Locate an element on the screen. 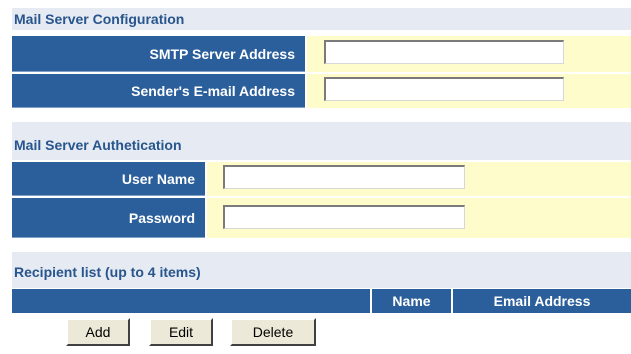  recipient-table-header: Name Email Address is located at coordinates (321, 301).